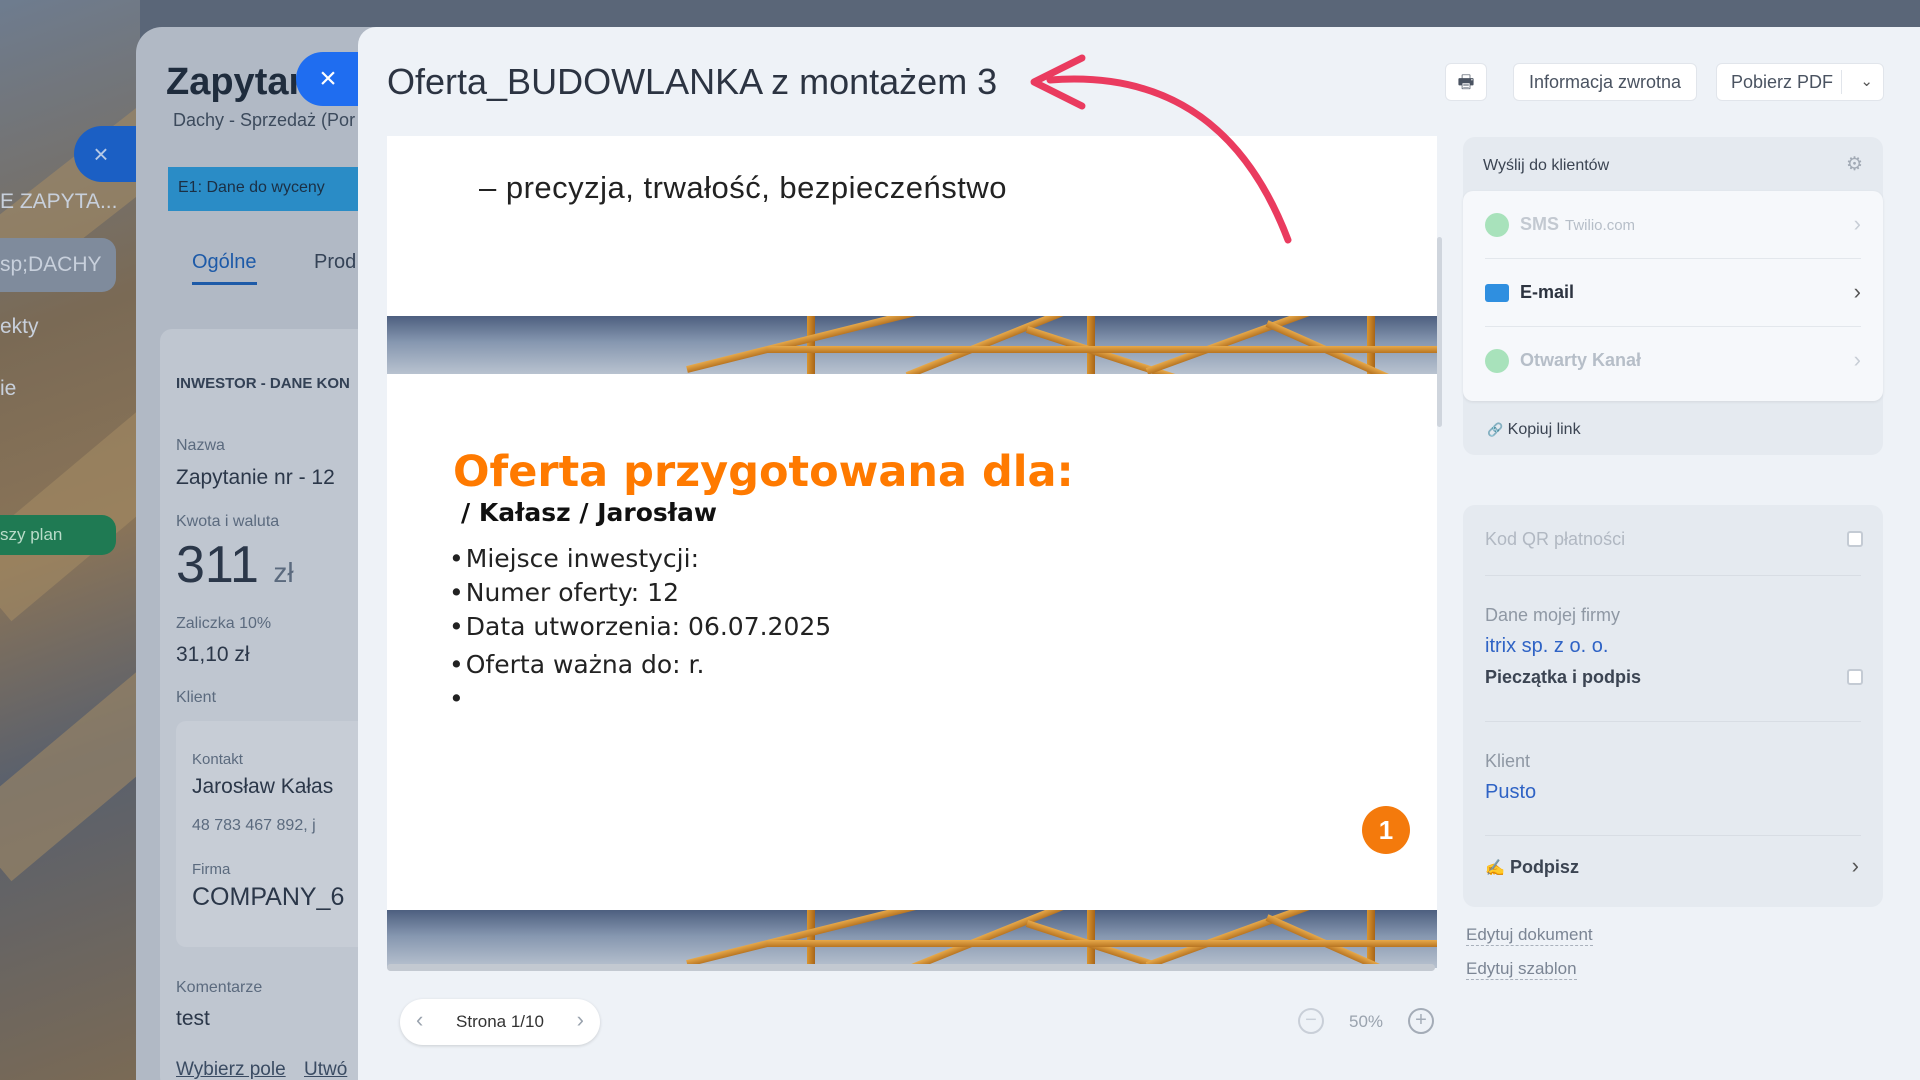  Describe the element at coordinates (263, 383) in the screenshot. I see `investor-section-title: INWESTOR - DANE KON` at that location.